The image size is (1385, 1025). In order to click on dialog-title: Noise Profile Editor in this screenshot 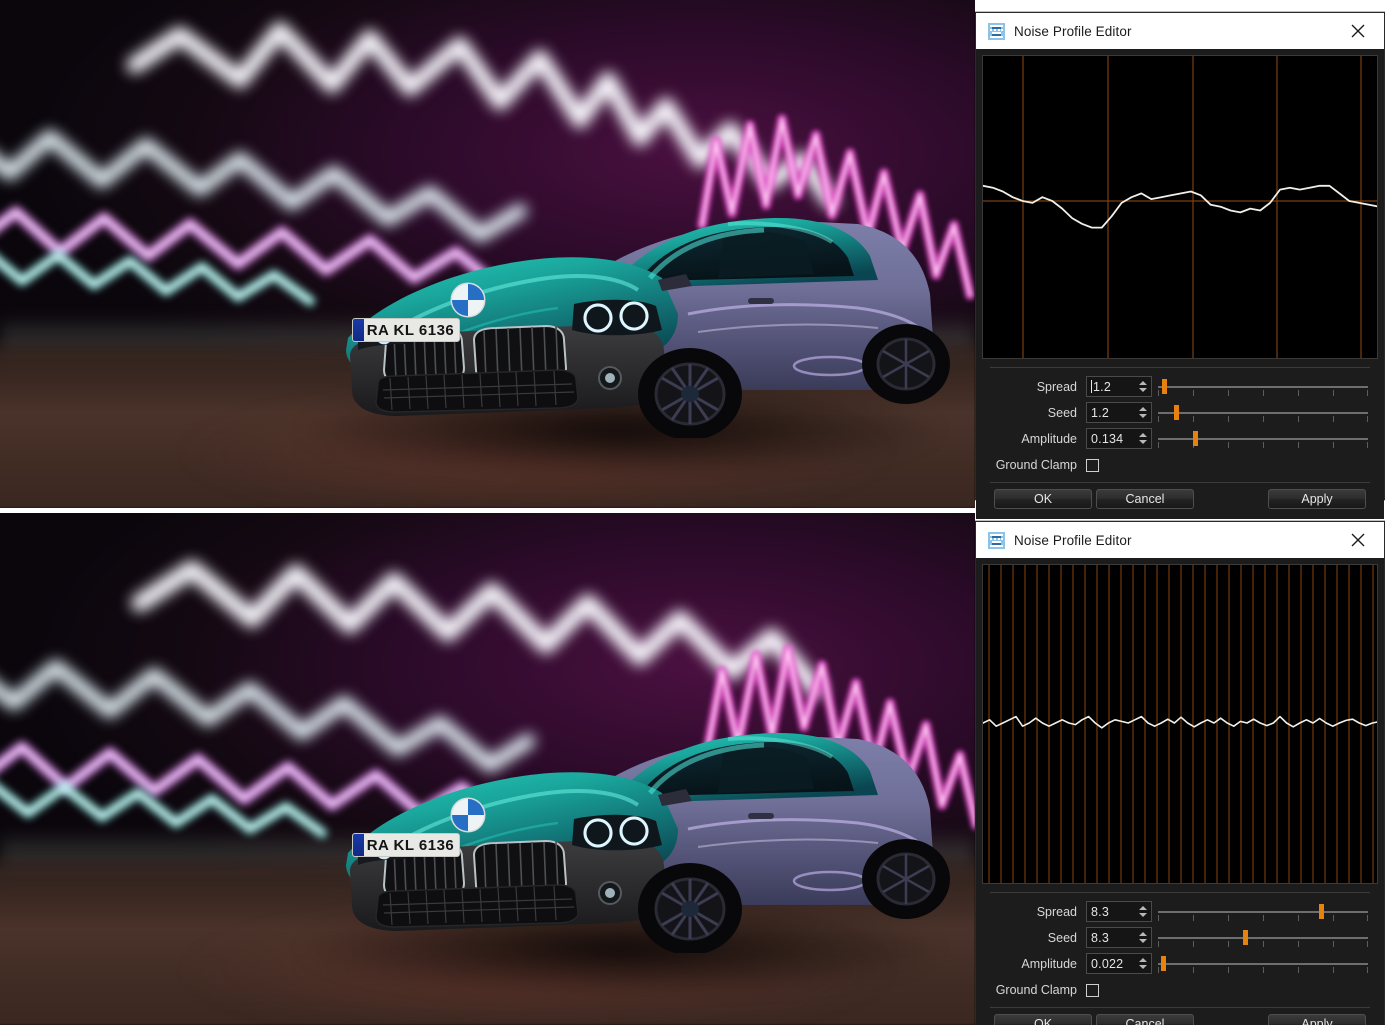, I will do `click(1073, 31)`.